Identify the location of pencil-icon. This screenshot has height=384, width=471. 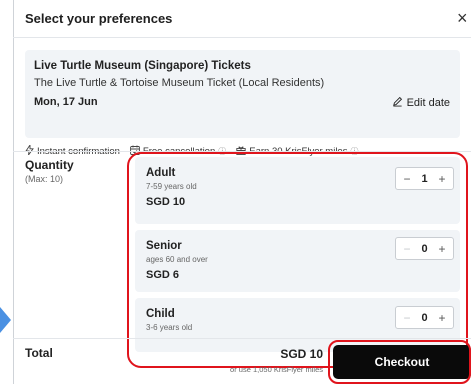
(397, 103).